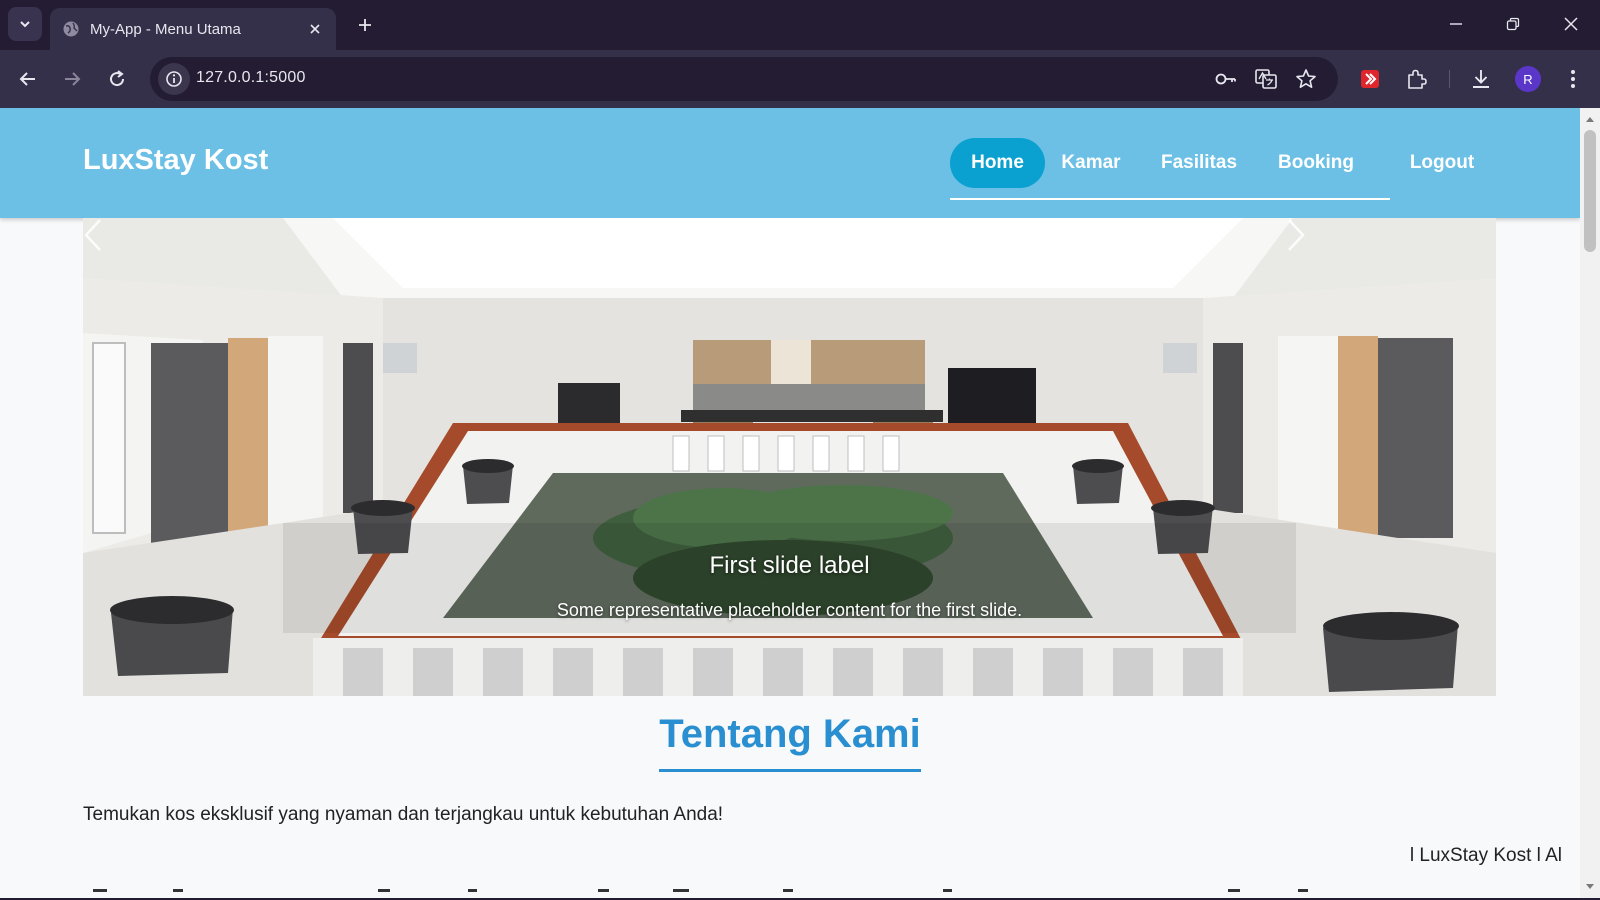 The height and width of the screenshot is (900, 1600). Describe the element at coordinates (165, 29) in the screenshot. I see `tab-title: My-App - Menu Utama` at that location.